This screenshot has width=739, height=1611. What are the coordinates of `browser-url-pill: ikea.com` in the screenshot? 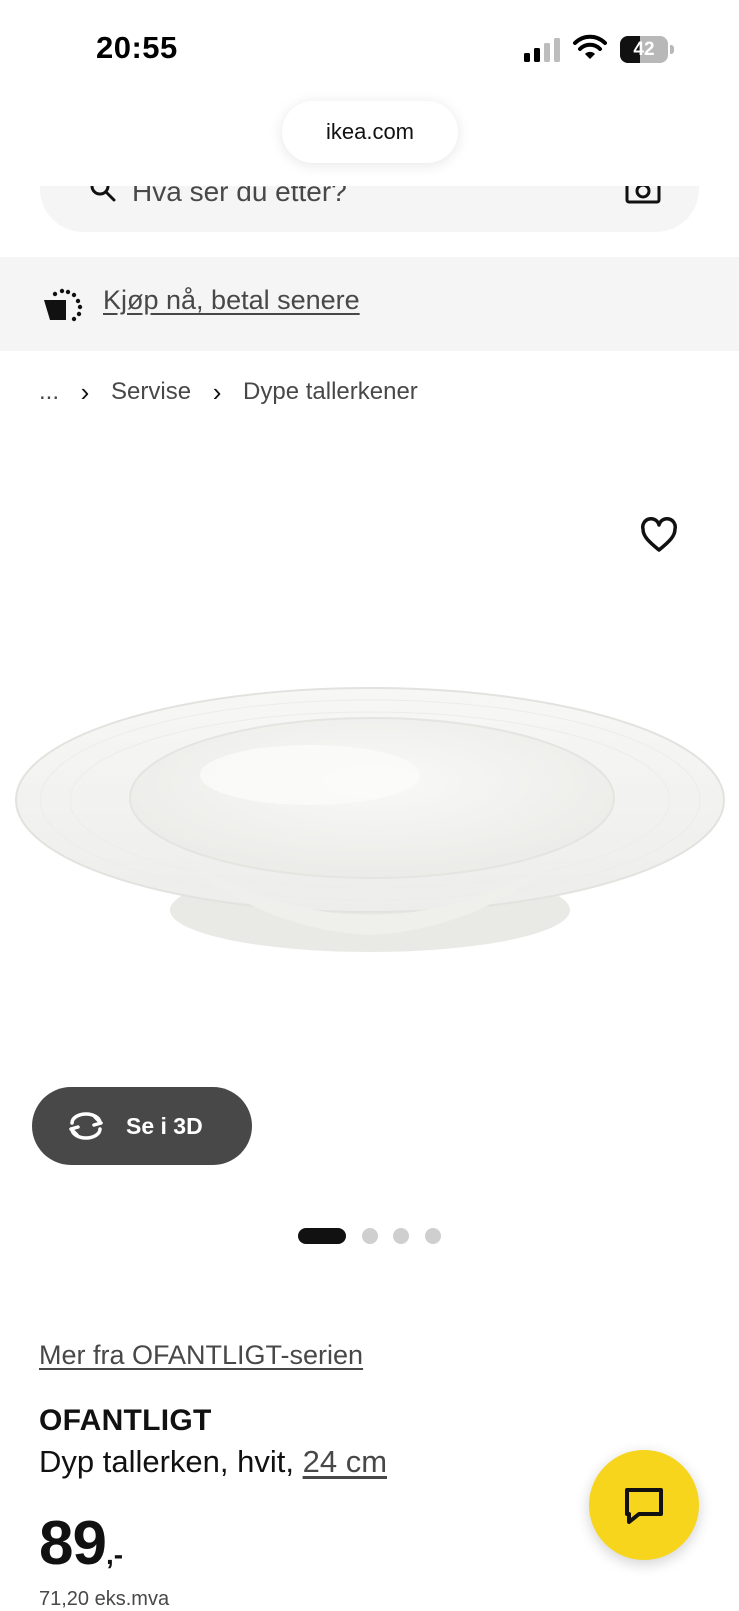 It's located at (370, 132).